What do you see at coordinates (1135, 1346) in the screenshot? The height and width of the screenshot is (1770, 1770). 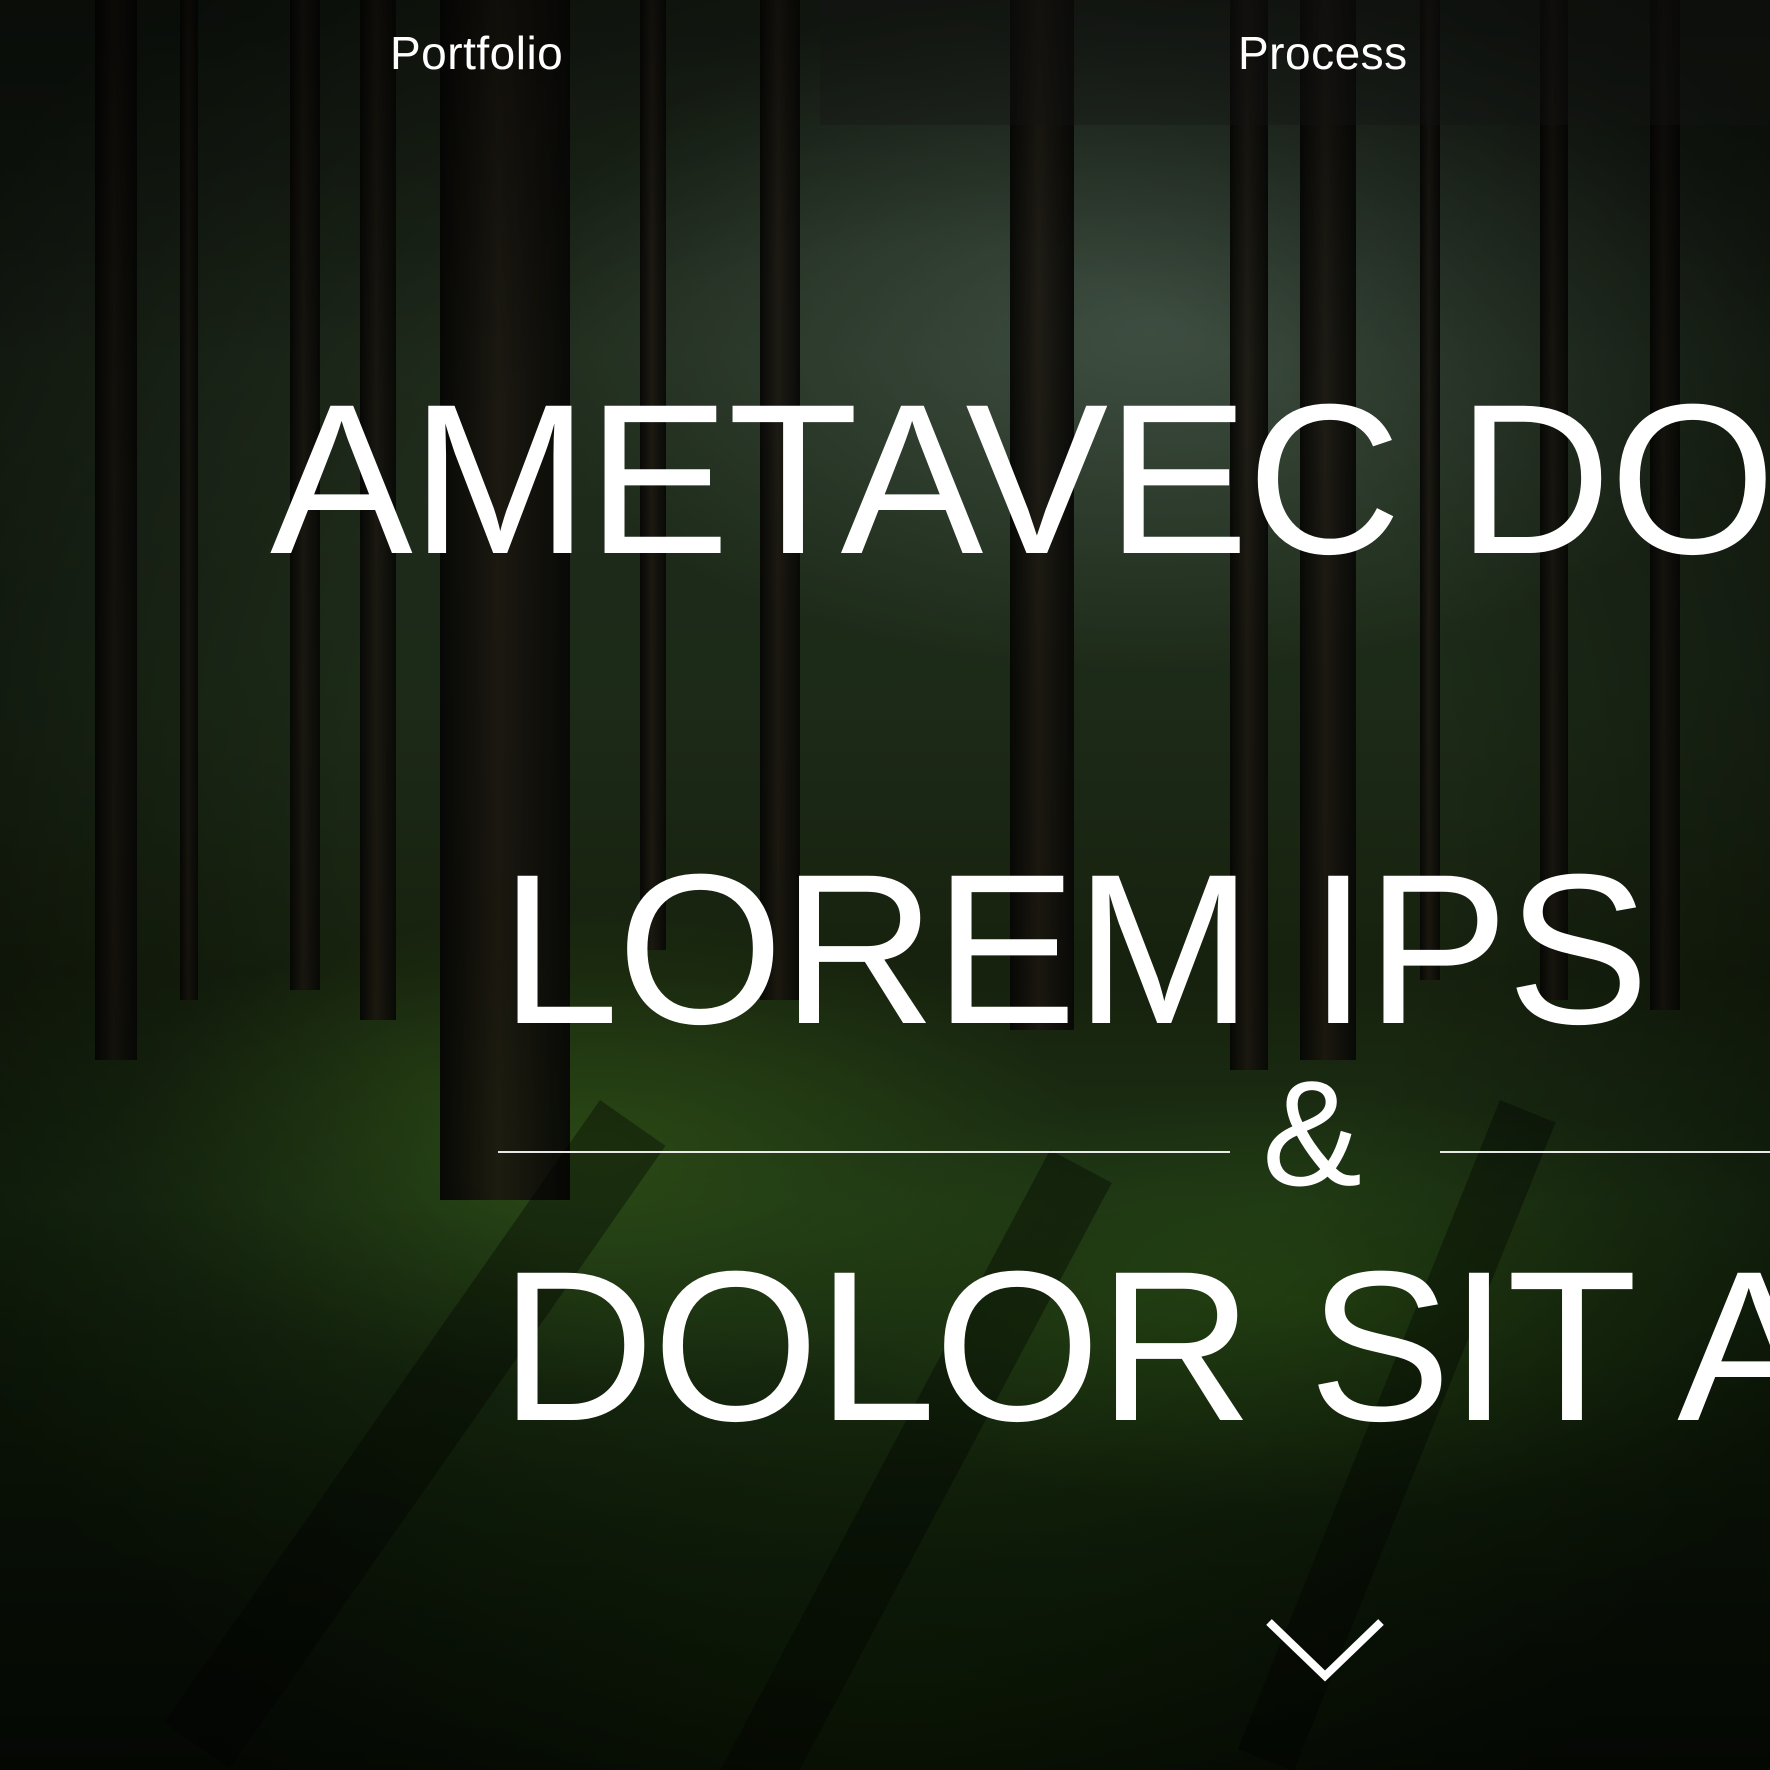 I see `headline-line-3: DOLOR SIT AI` at bounding box center [1135, 1346].